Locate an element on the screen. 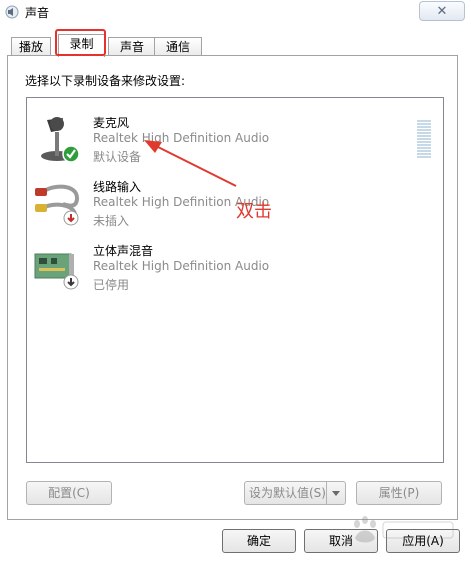  device-item-microphone: 麦克风 Realtek High Definition Audio 默认设备 is located at coordinates (229, 137).